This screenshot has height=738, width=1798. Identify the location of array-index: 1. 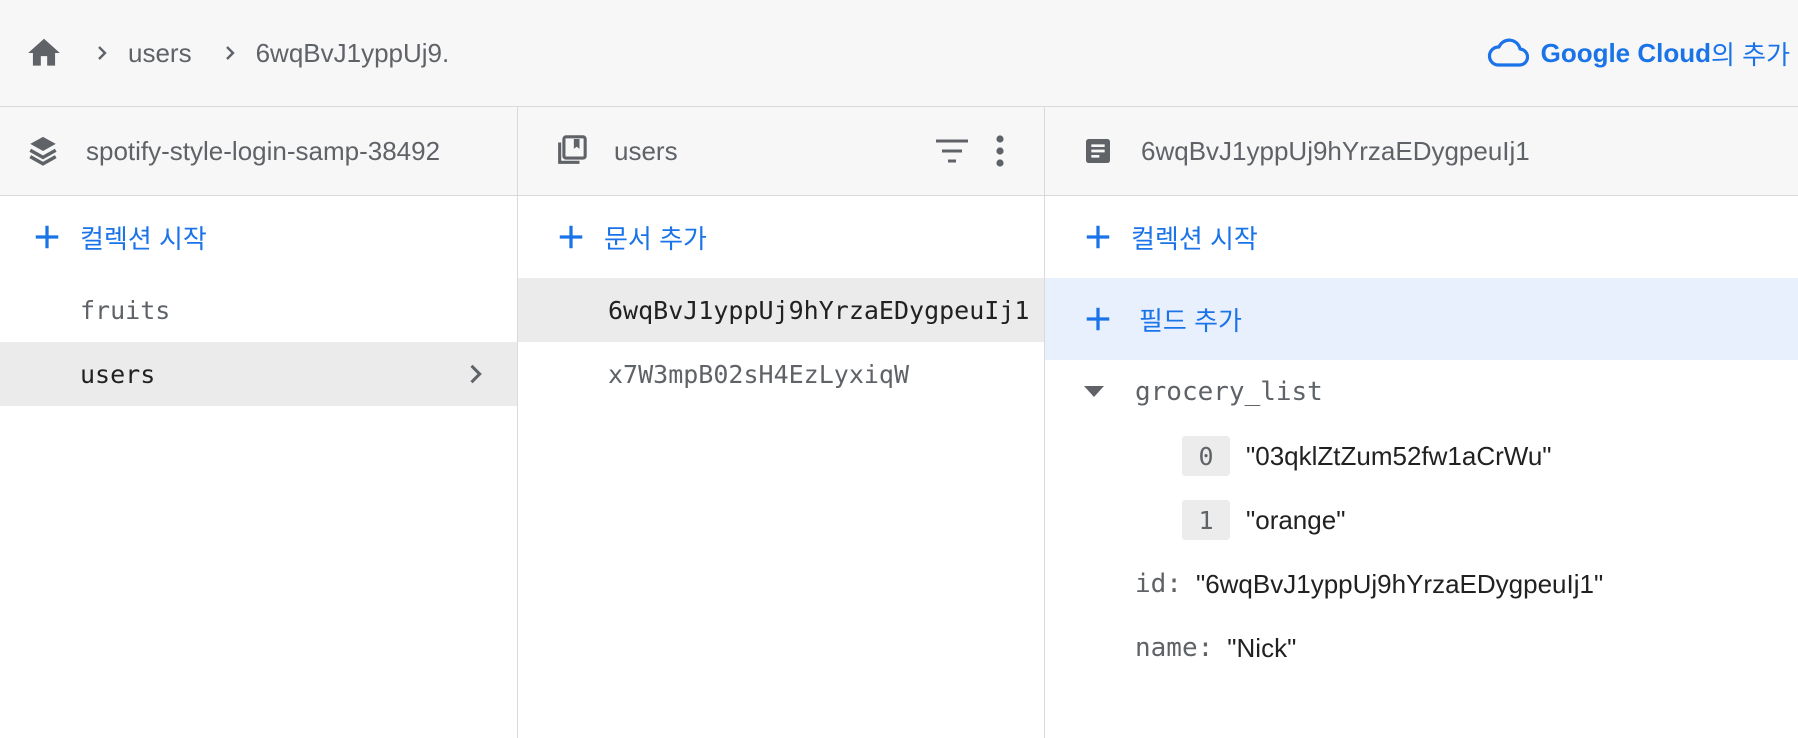
(1206, 520).